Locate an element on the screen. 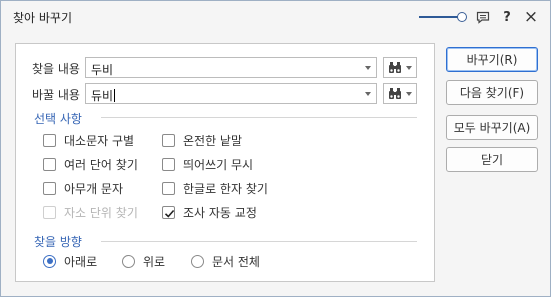 This screenshot has width=551, height=297. direction-label: 위로 is located at coordinates (154, 261).